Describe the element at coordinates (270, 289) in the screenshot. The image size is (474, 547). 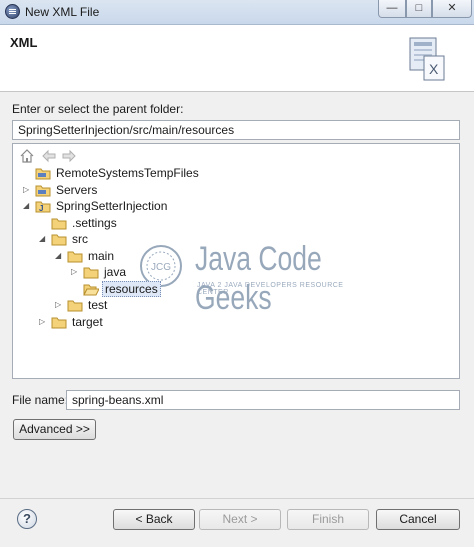
I see `watermark-subtitle: JAVA 2 JAVA DEVELOPERS RESOURCE CENTER` at that location.